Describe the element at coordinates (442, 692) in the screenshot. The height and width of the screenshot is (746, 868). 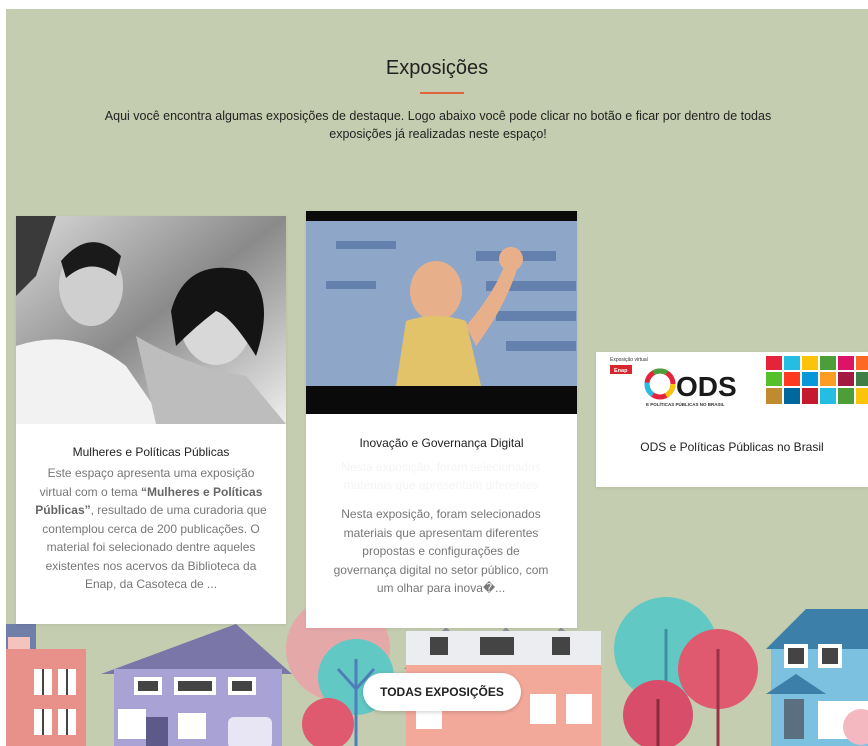
I see `all-exhibitions-button: TODAS EXPOSIÇÕES` at that location.